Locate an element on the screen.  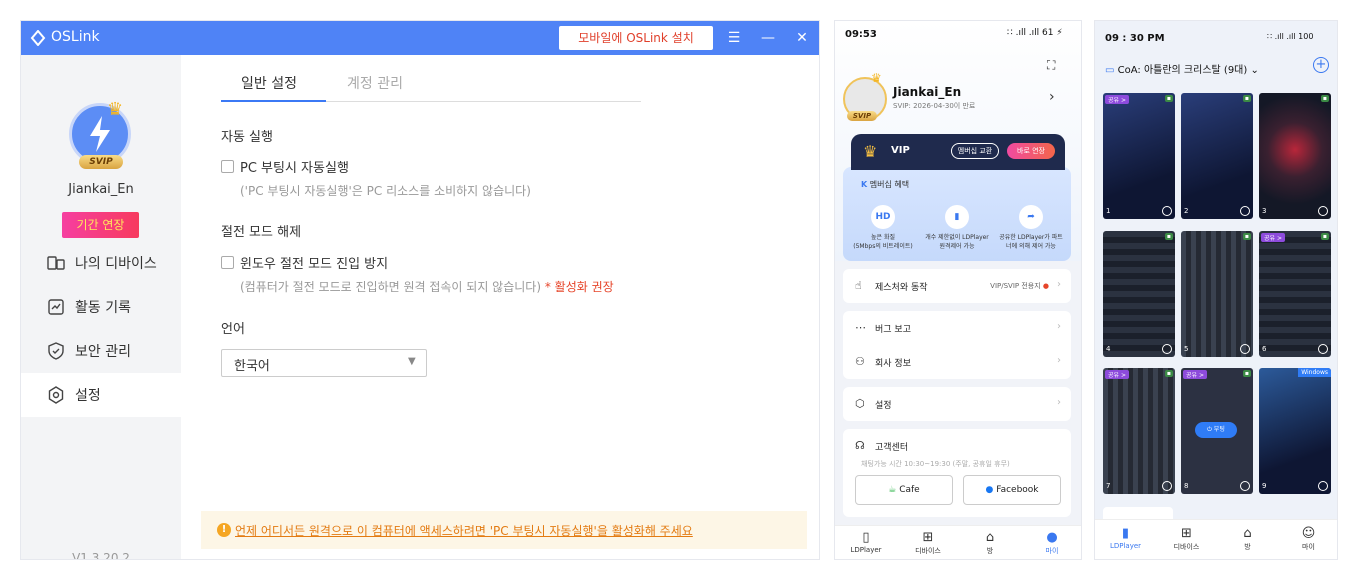
nav-settings: 설정 is located at coordinates (101, 395).